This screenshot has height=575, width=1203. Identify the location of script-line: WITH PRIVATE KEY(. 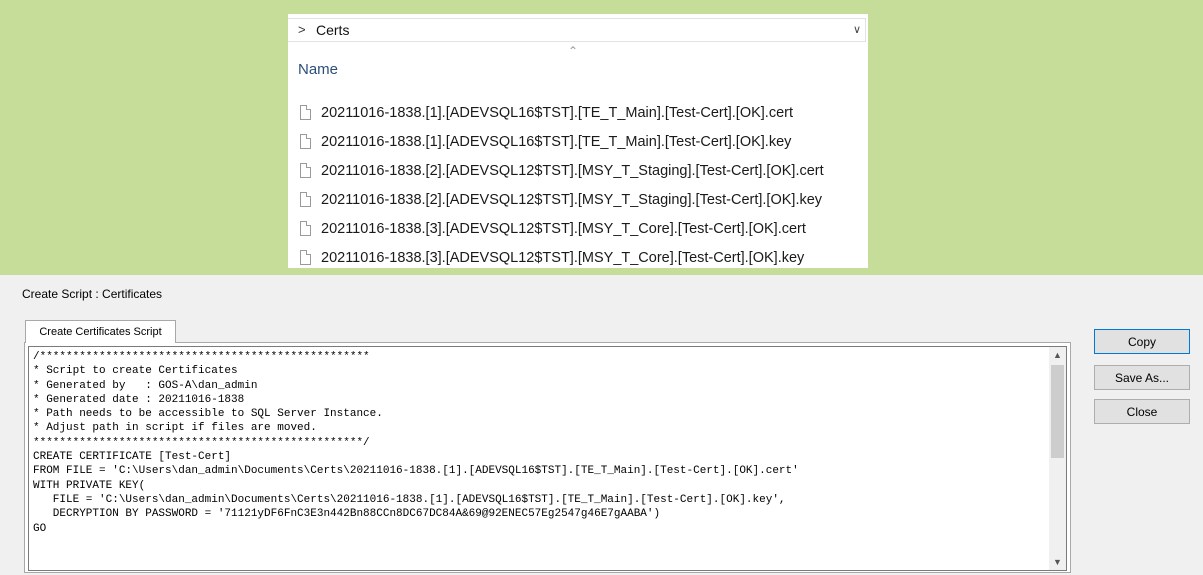
(89, 485).